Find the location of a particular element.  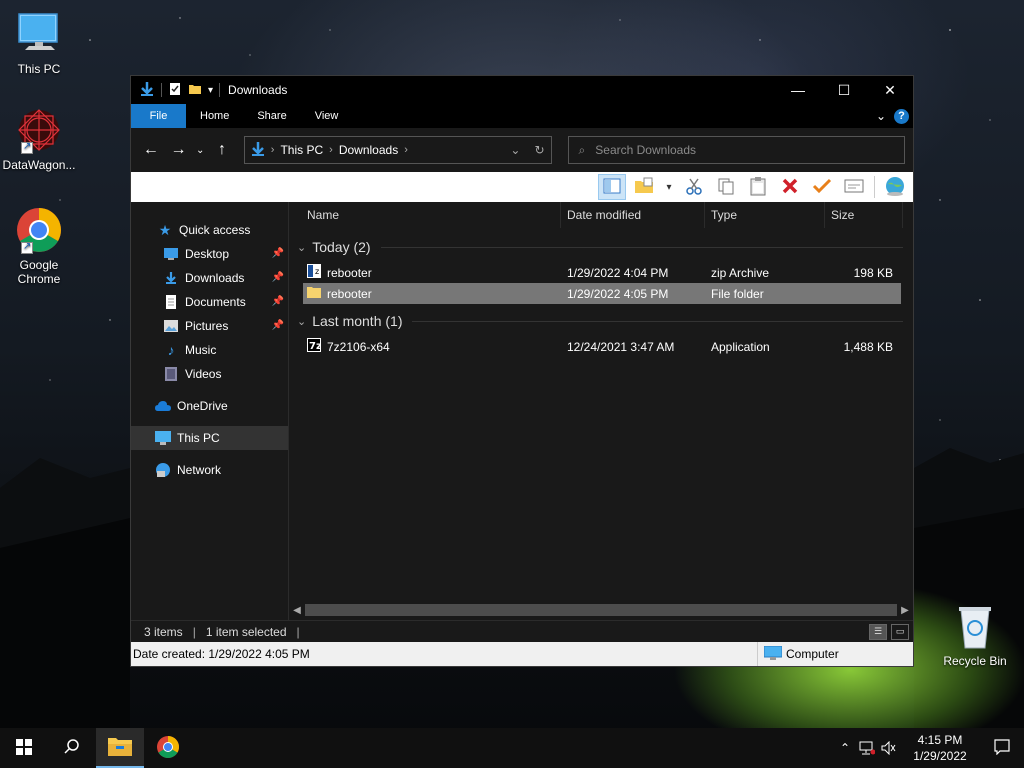

properties-icon is located at coordinates (175, 90).